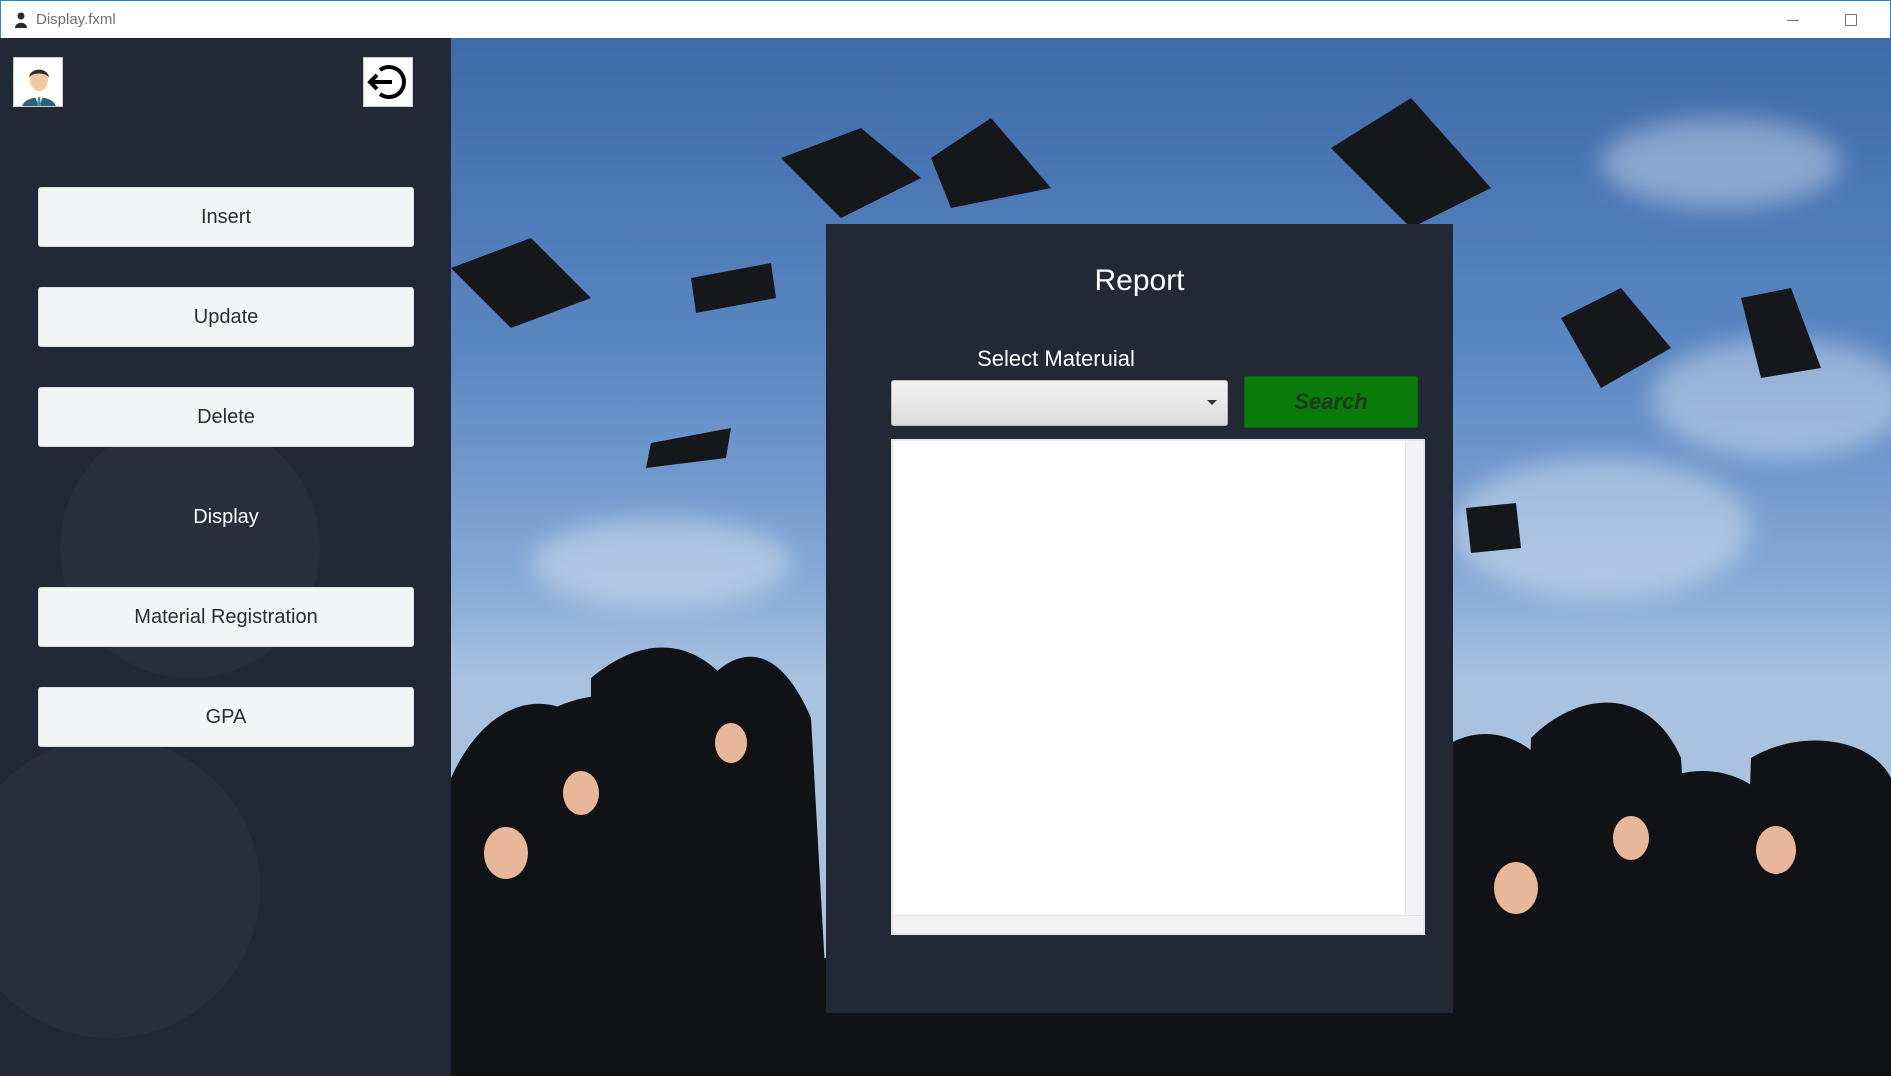 This screenshot has width=1891, height=1076. I want to click on app-person-icon, so click(21, 20).